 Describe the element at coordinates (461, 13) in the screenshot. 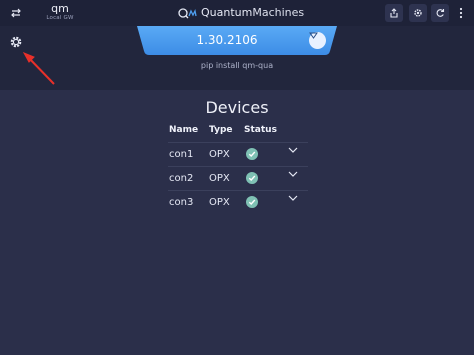

I see `more-vertical-icon` at that location.